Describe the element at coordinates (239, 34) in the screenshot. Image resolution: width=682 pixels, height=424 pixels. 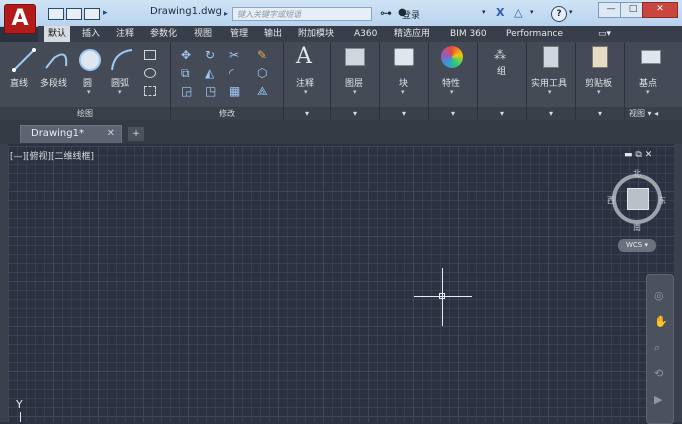
I see `tab-manage: 管理` at that location.